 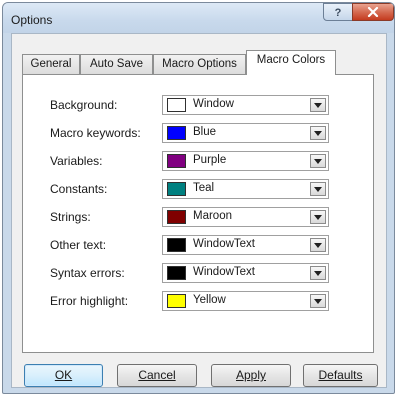 I want to click on tab-macro-options: Macro Options, so click(x=199, y=64).